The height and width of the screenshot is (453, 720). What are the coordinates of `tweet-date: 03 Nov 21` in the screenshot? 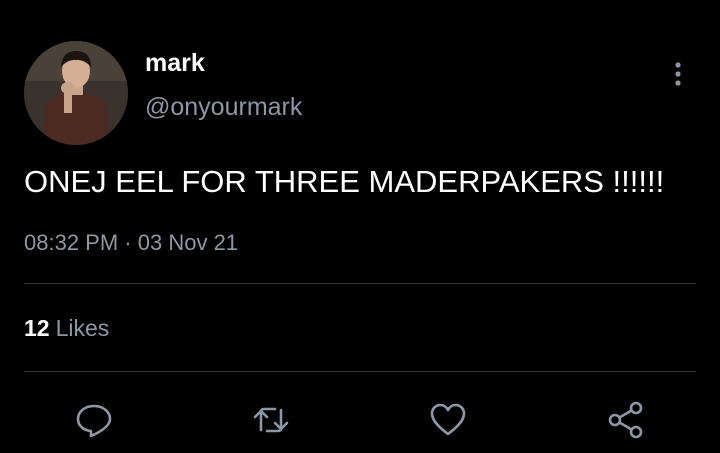 It's located at (188, 242).